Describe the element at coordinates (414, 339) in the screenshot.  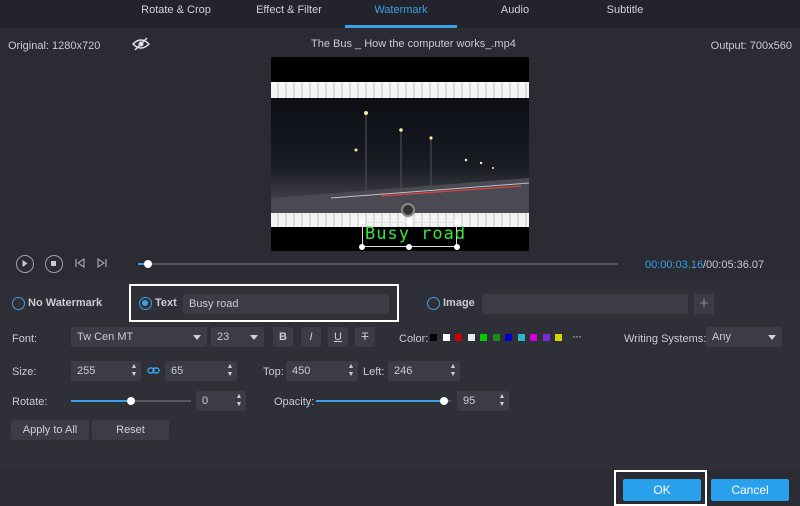
I see `color-label: Color:` at that location.